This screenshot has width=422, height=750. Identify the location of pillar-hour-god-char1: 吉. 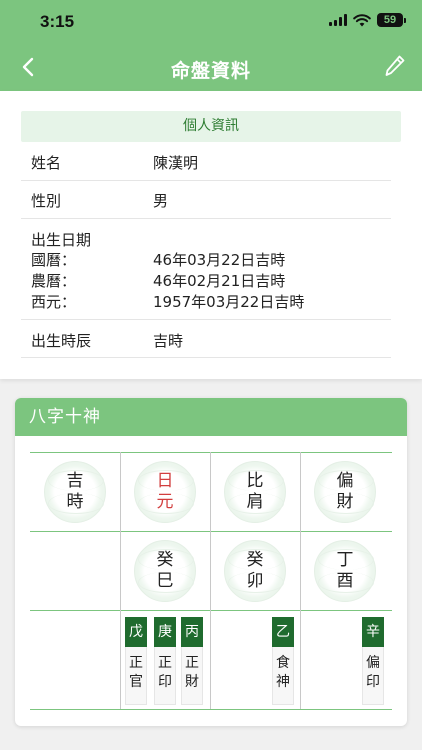
(75, 481).